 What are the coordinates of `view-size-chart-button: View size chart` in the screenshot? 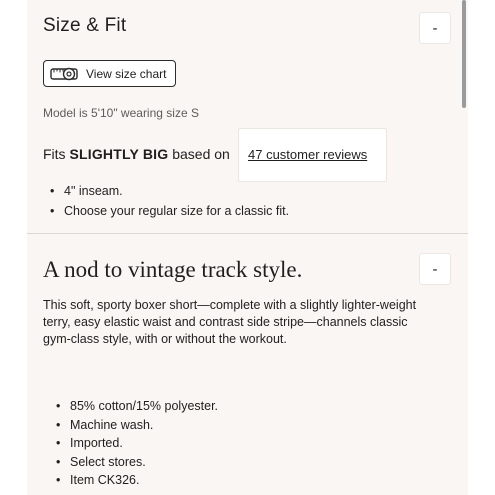 It's located at (109, 73).